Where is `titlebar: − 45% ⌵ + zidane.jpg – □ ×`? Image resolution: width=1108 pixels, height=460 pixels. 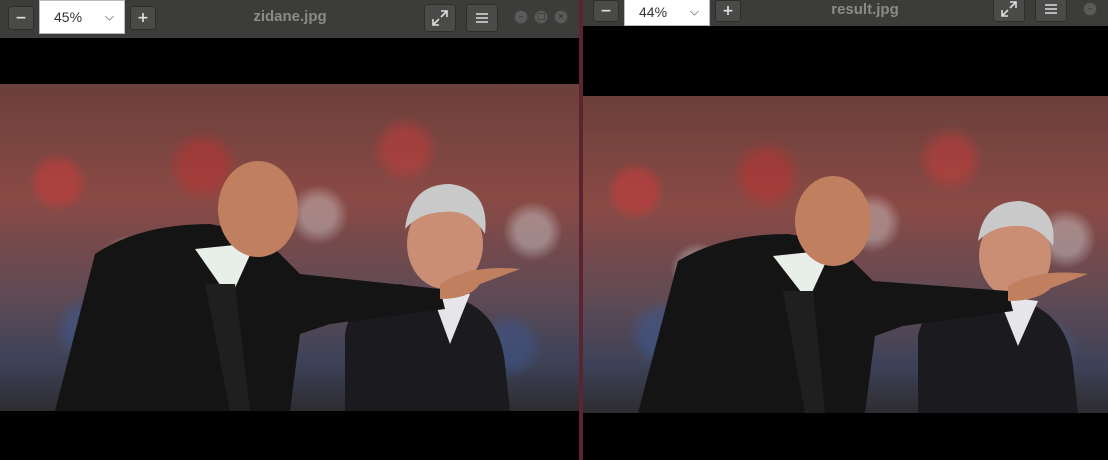 titlebar: − 45% ⌵ + zidane.jpg – □ × is located at coordinates (289, 19).